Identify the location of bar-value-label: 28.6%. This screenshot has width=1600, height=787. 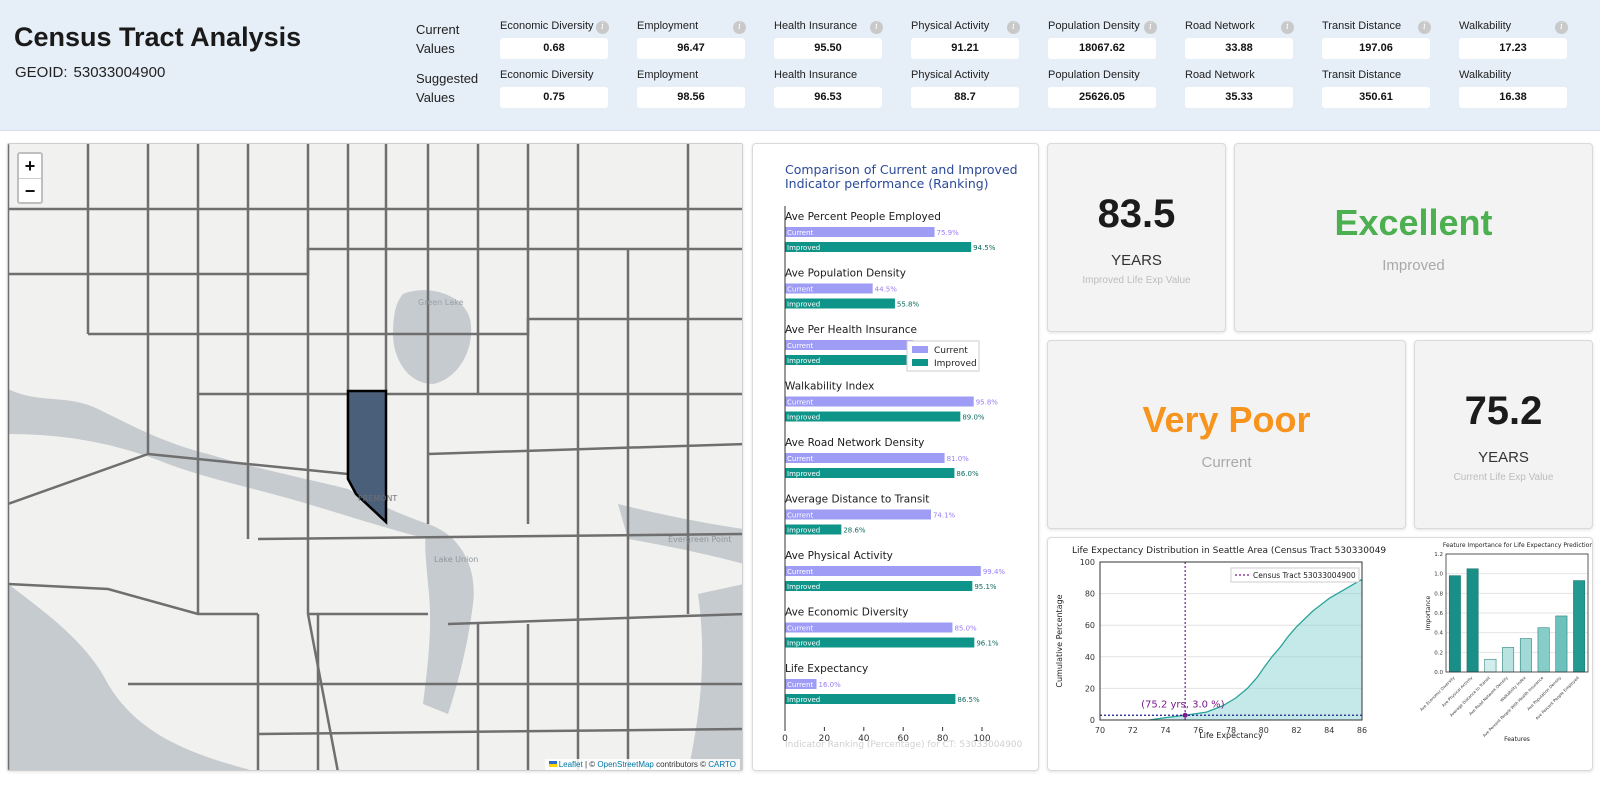
(854, 531).